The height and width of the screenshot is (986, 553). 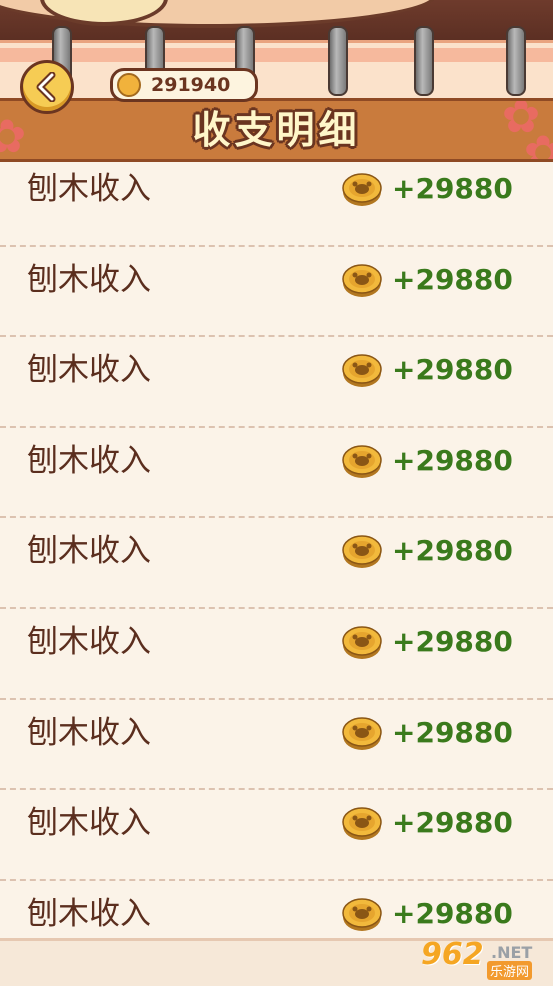 I want to click on notebook-cover, so click(x=276, y=70).